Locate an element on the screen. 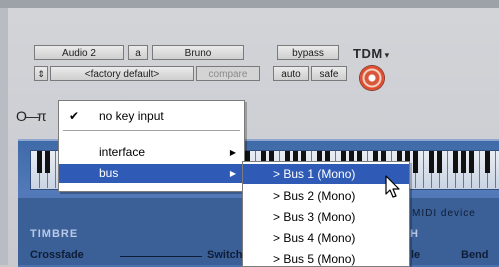  auto-button: auto is located at coordinates (291, 73).